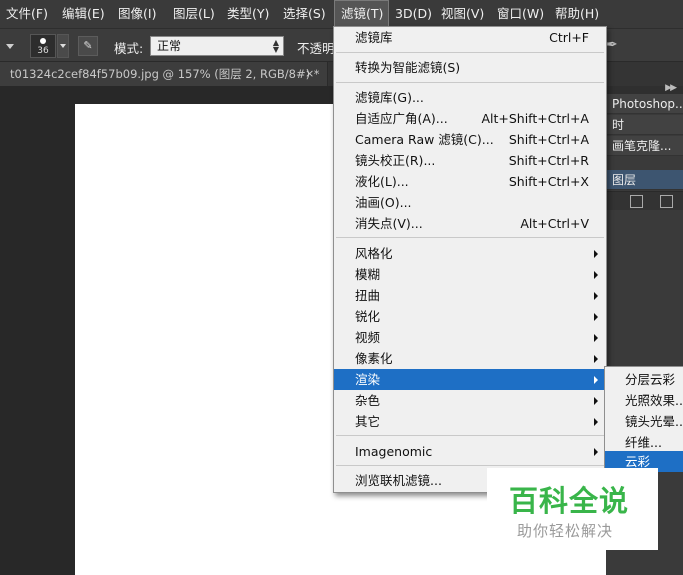  I want to click on menu-item-sharpen: 锐化, so click(470, 316).